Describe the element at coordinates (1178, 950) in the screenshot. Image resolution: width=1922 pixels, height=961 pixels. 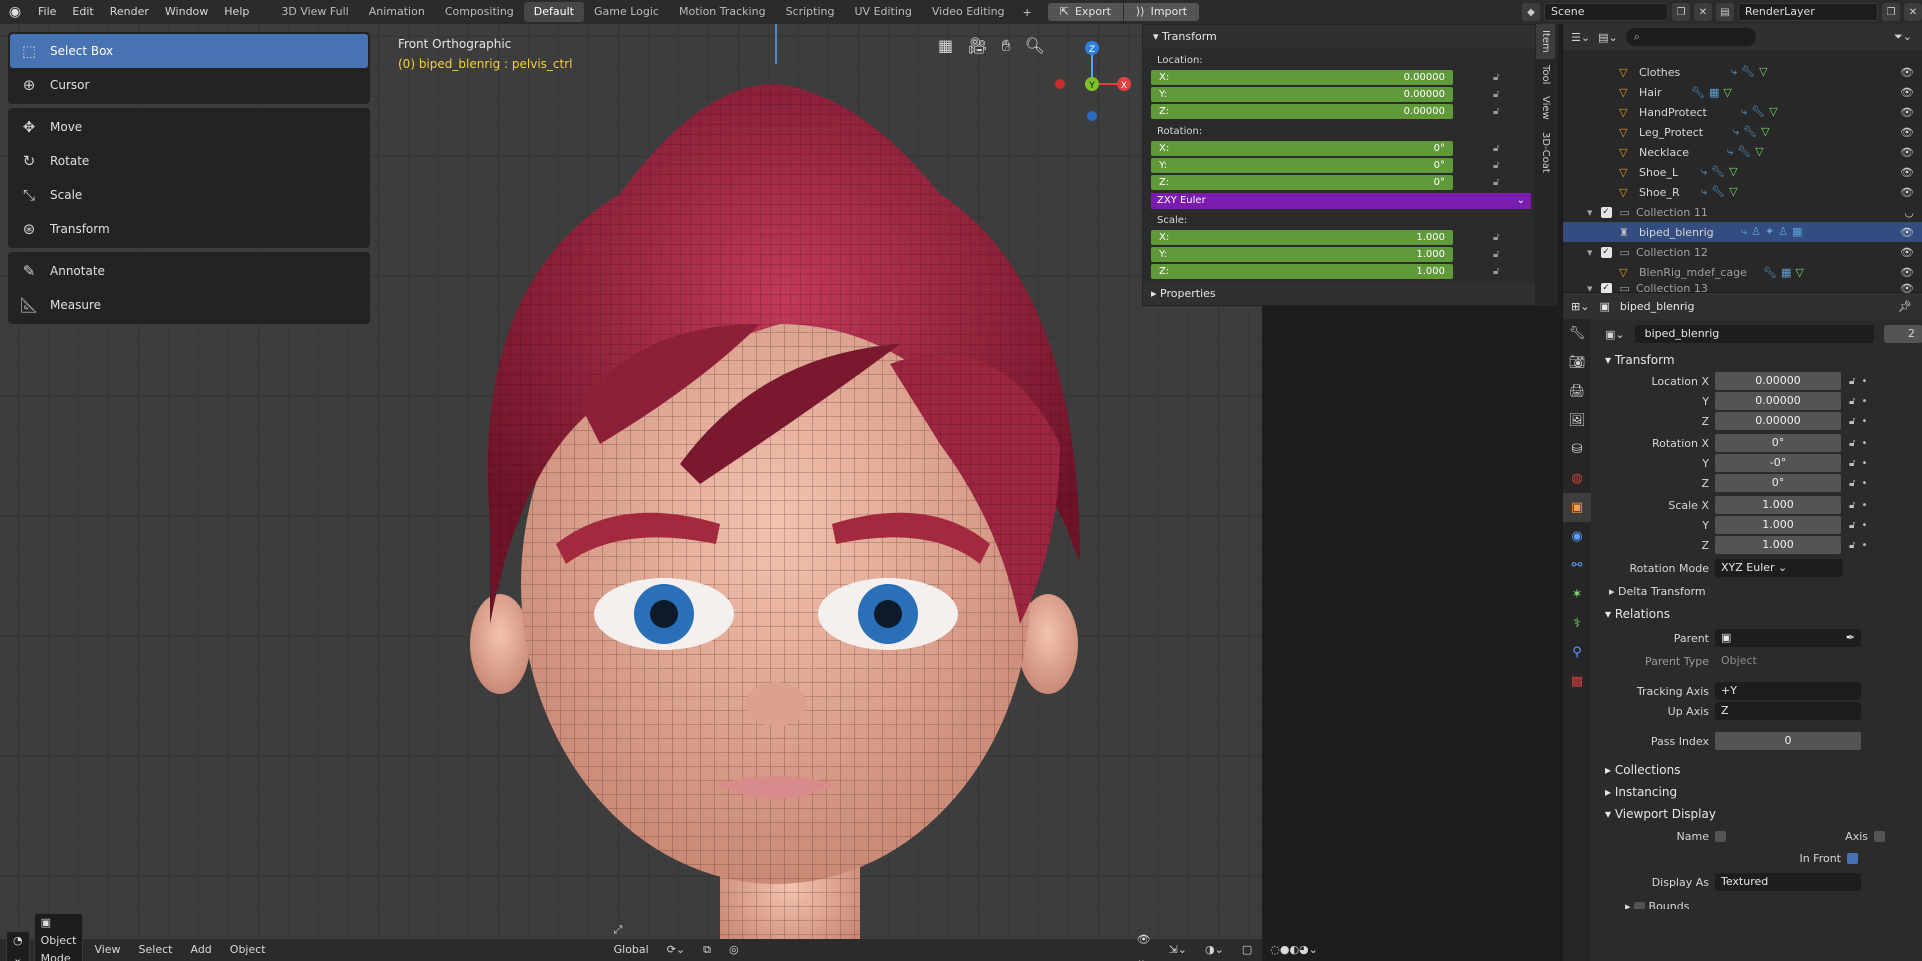
I see `gizmo-toggle-icon: ⇲⌄` at that location.